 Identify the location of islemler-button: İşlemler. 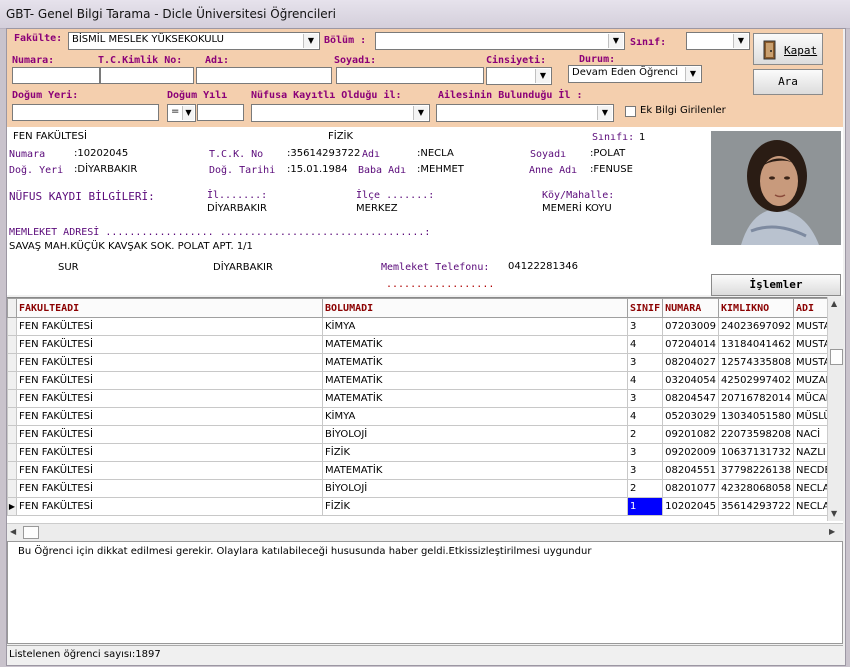
(776, 285).